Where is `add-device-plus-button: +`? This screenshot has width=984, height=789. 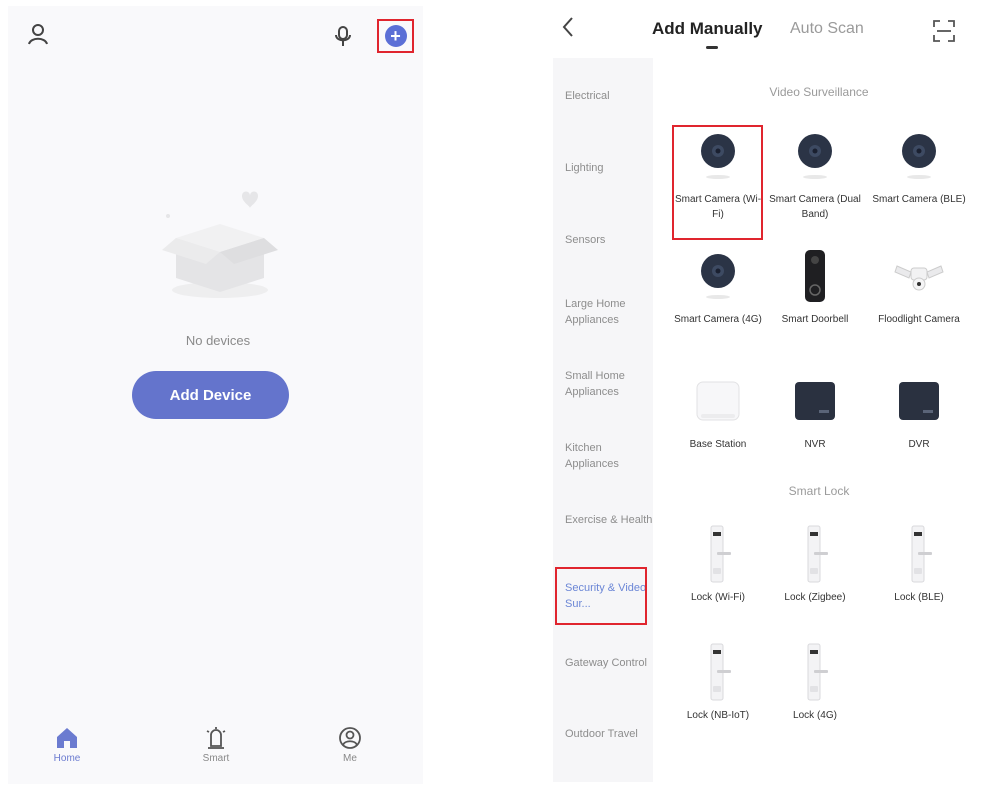
add-device-plus-button: + is located at coordinates (395, 36).